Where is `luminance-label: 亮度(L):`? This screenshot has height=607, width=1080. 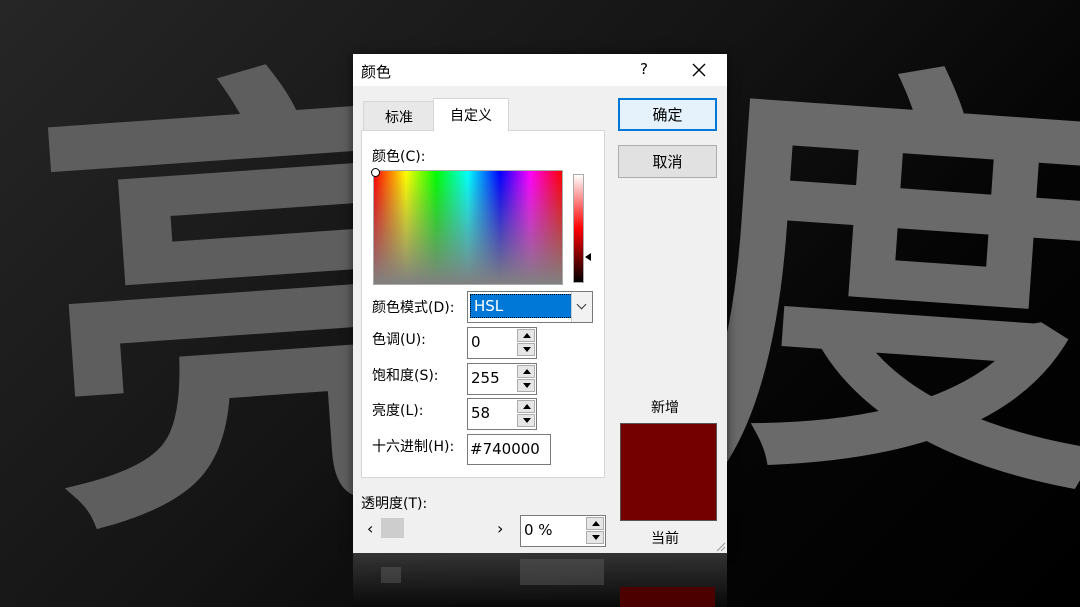
luminance-label: 亮度(L): is located at coordinates (398, 411).